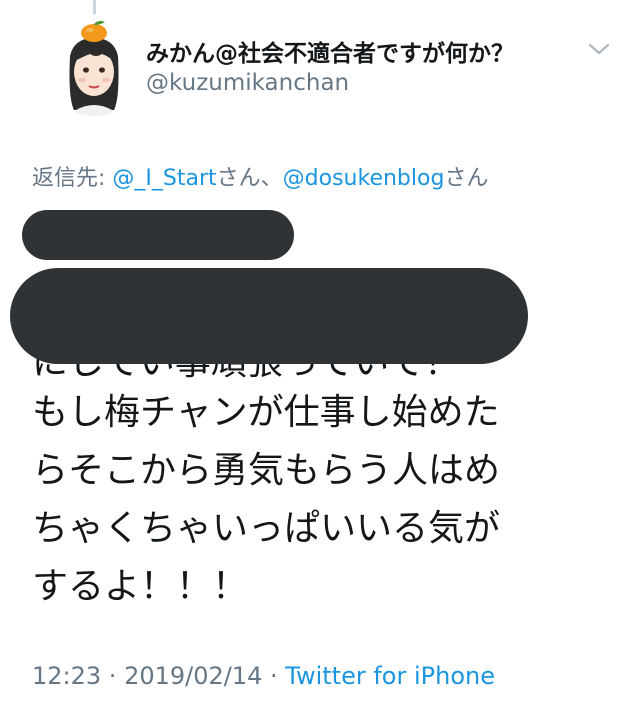  What do you see at coordinates (390, 676) in the screenshot?
I see `tweet-source-link: Twitter for iPhone` at bounding box center [390, 676].